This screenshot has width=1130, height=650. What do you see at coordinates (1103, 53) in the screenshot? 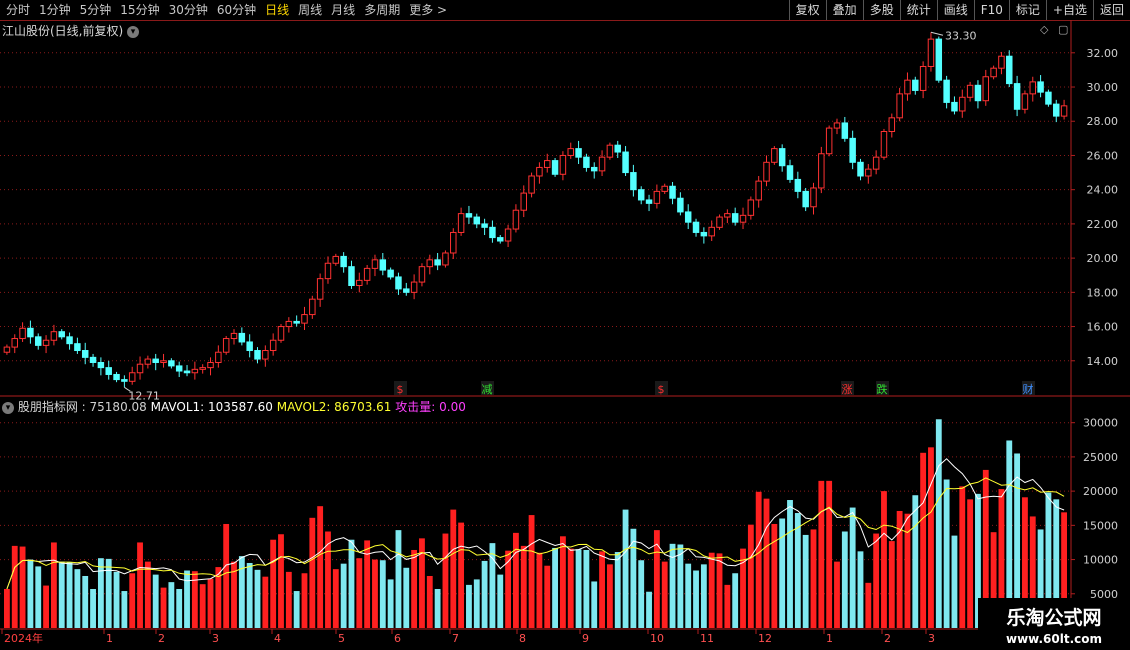
I see `price-tick-label: 32.00` at bounding box center [1103, 53].